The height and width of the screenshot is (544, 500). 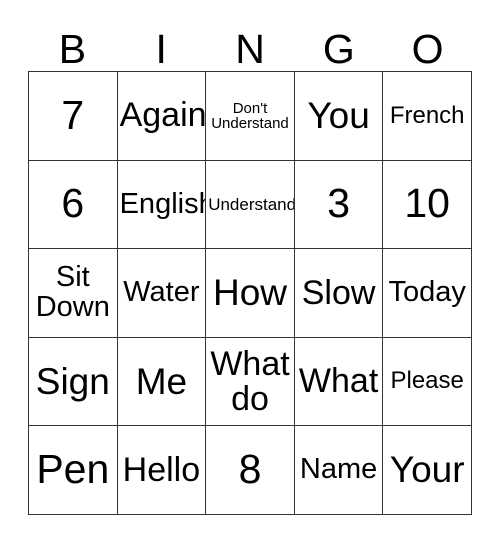 I want to click on bingo-cell-label: Please, so click(x=427, y=381).